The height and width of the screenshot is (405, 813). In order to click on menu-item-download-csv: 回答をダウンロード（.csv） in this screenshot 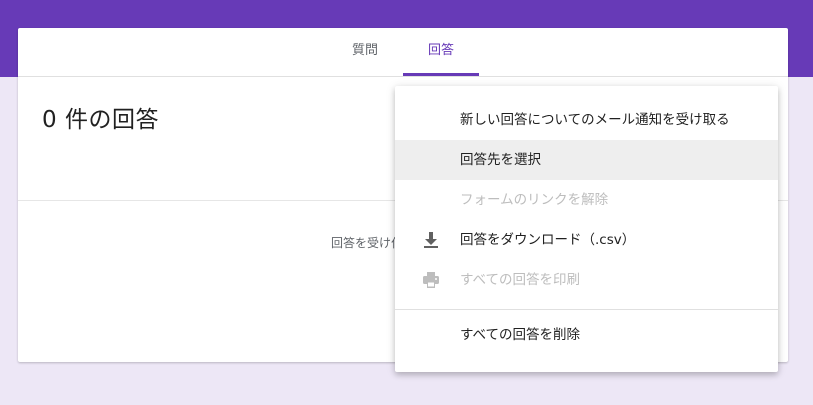, I will do `click(586, 240)`.